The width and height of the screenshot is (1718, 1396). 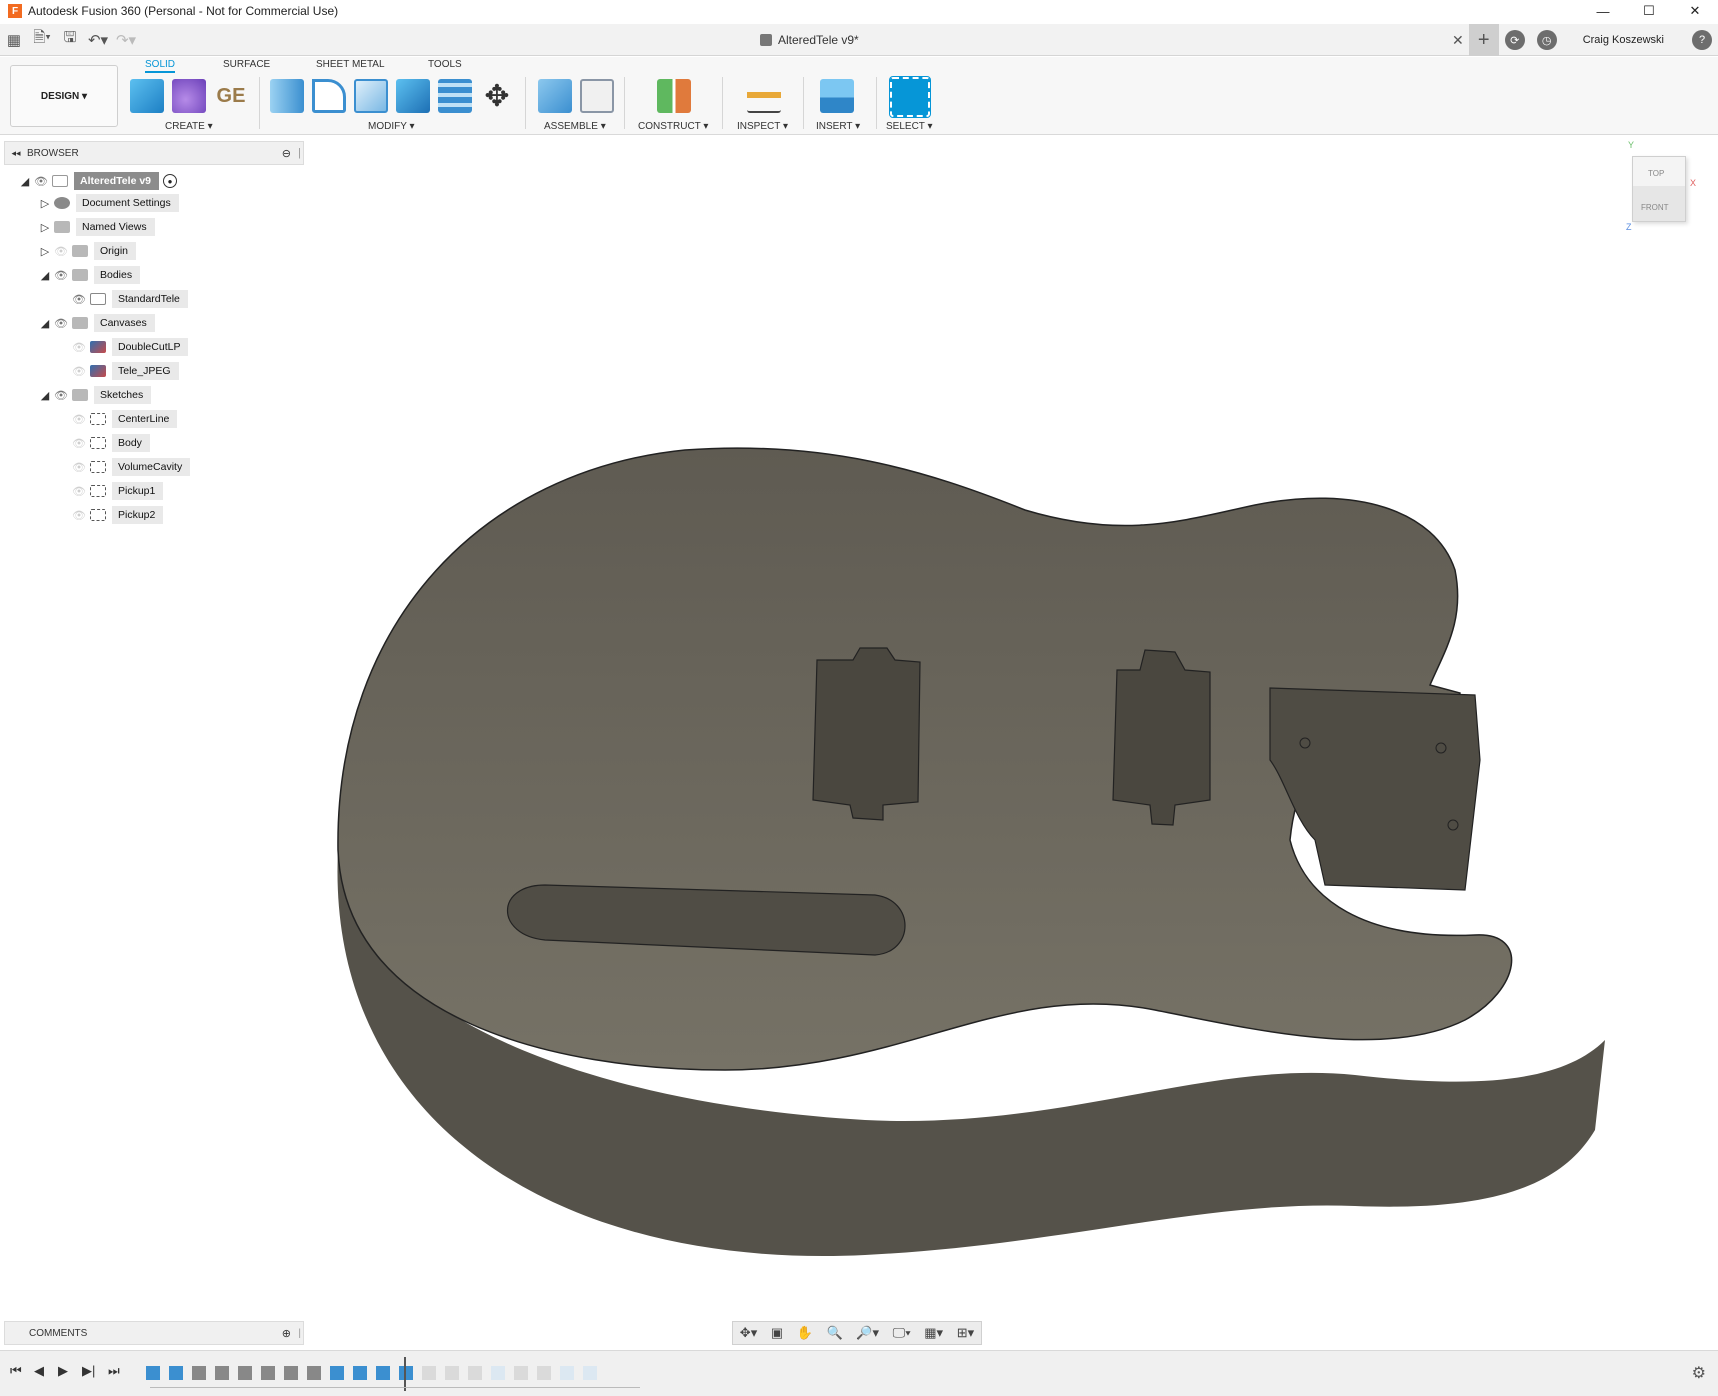 I want to click on activate-radio-icon: ●, so click(x=170, y=181).